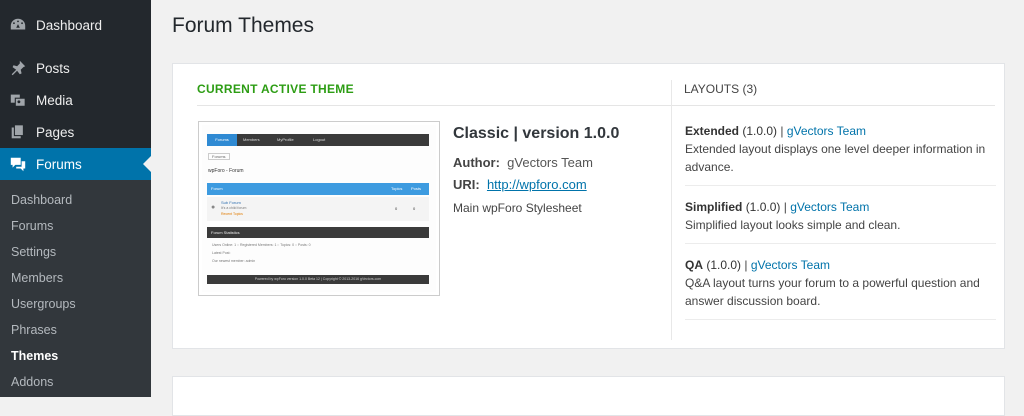 This screenshot has height=416, width=1024. I want to click on uri-link: http://wpforo.com, so click(537, 184).